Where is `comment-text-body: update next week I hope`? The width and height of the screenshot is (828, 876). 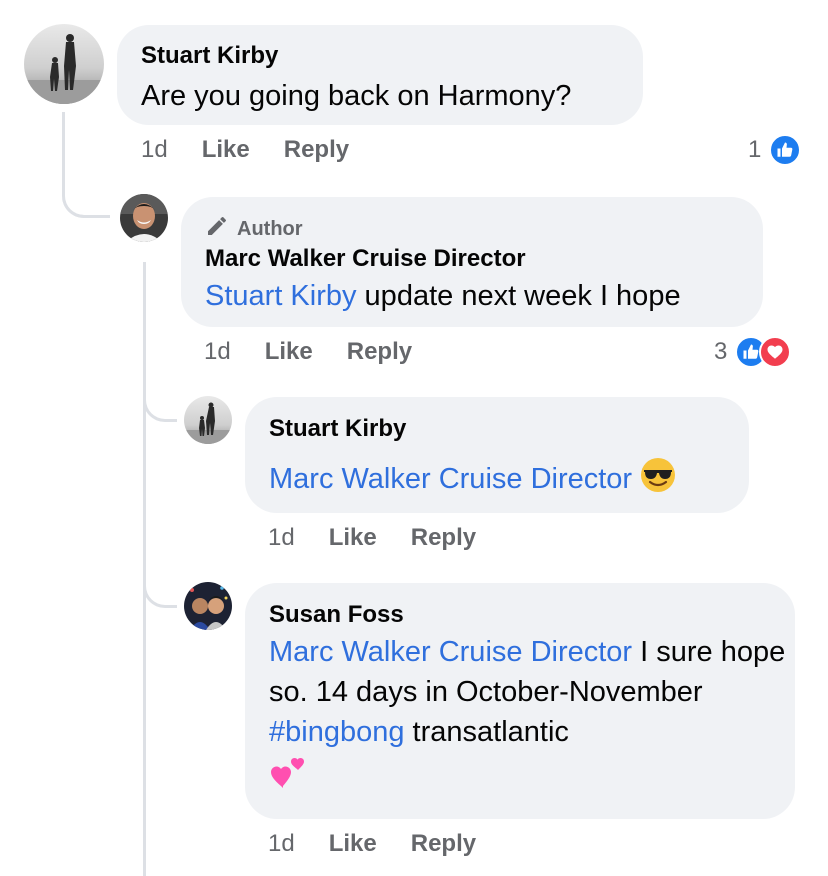
comment-text-body: update next week I hope is located at coordinates (518, 296).